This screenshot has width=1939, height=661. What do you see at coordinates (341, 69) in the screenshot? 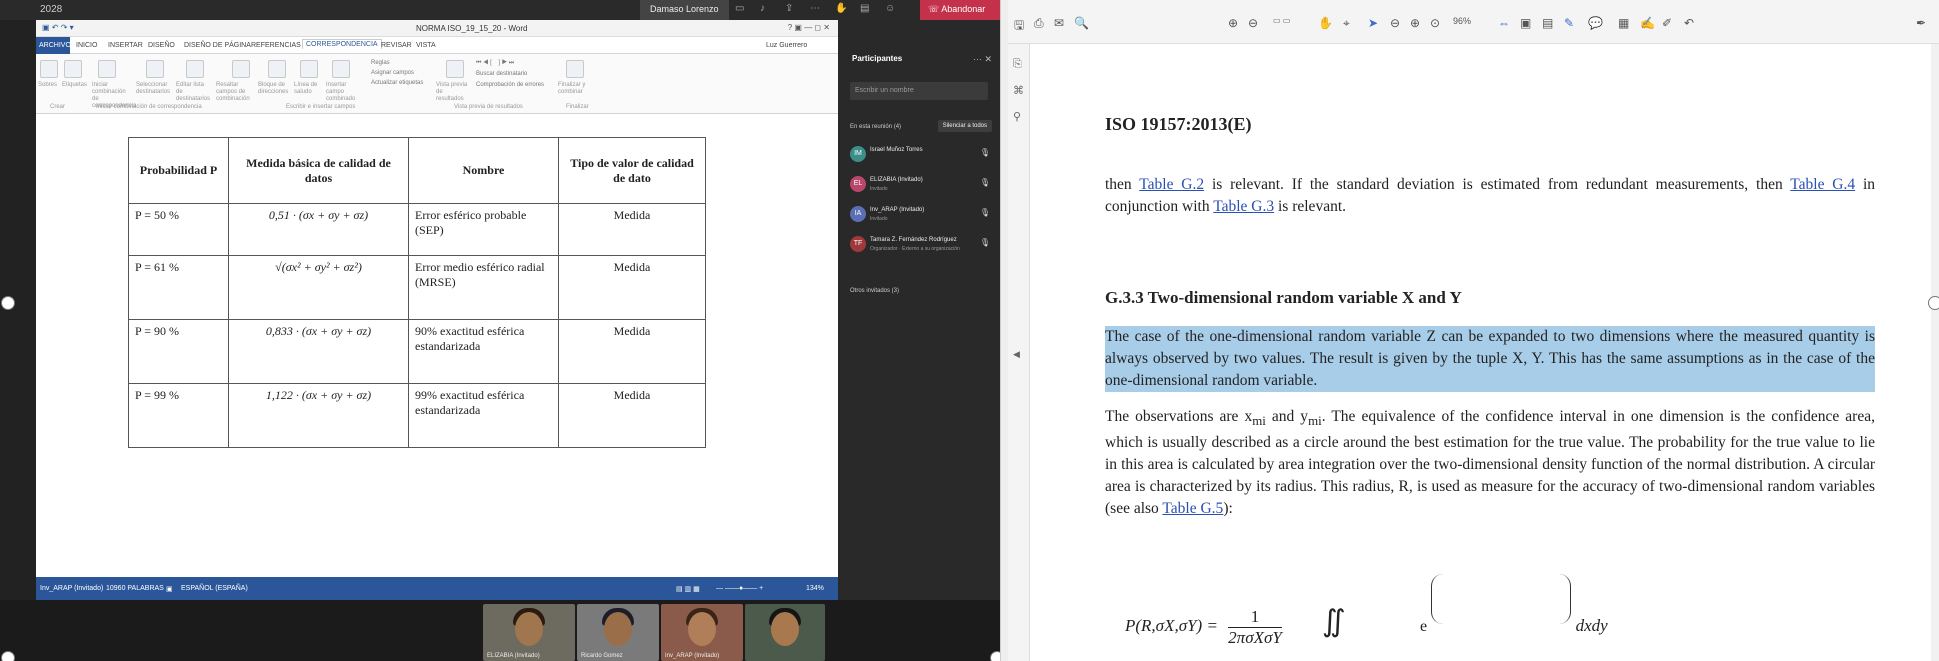
I see `insertar-campo-icon` at bounding box center [341, 69].